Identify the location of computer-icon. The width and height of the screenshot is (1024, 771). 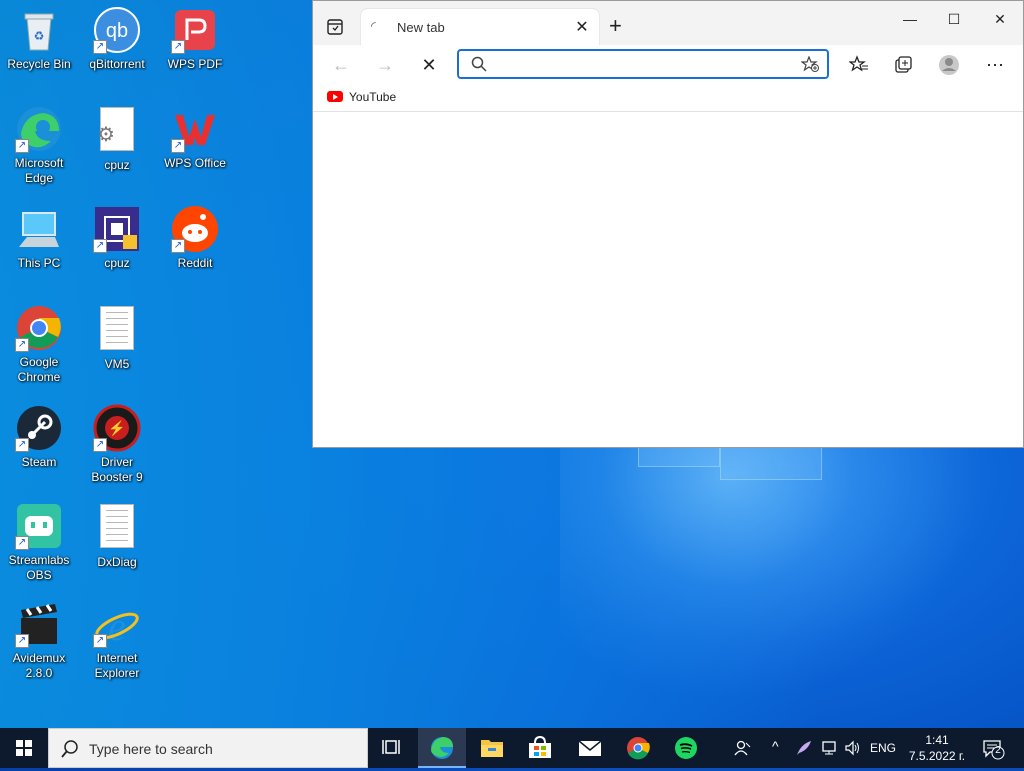
(39, 229).